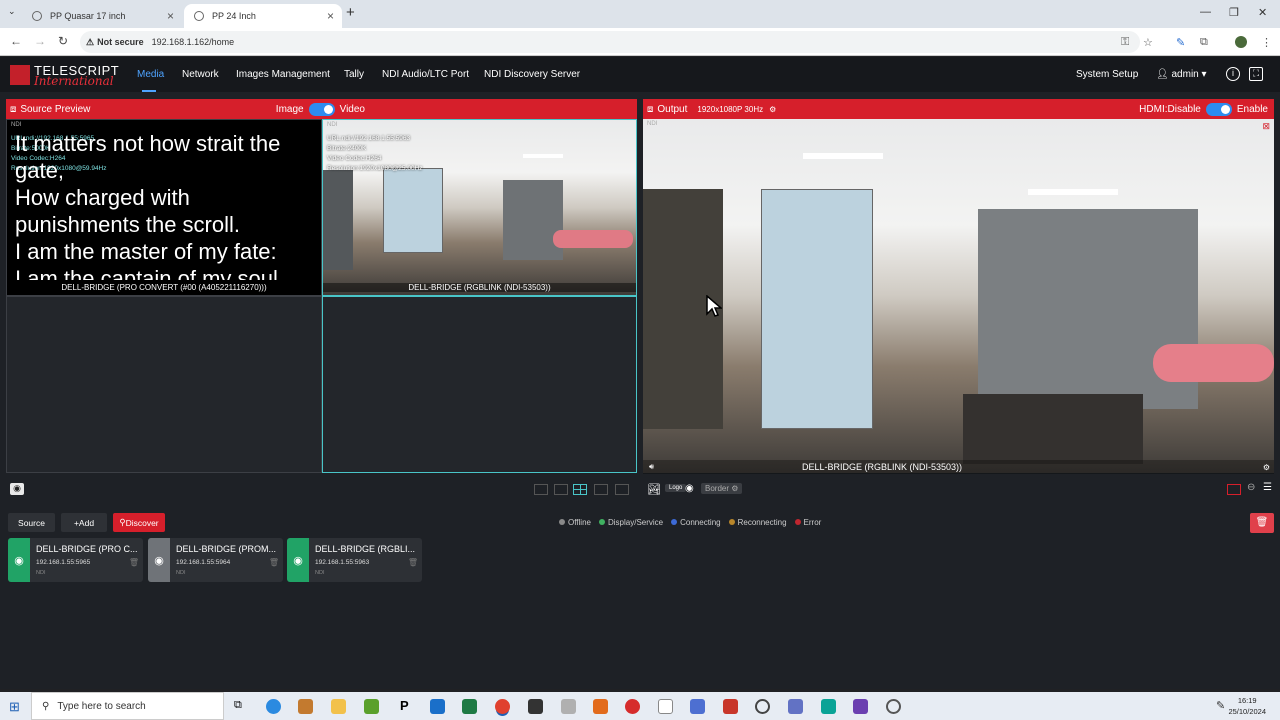  I want to click on nav-ndi-audio-ltc: NDI Audio/LTC Port, so click(425, 74).